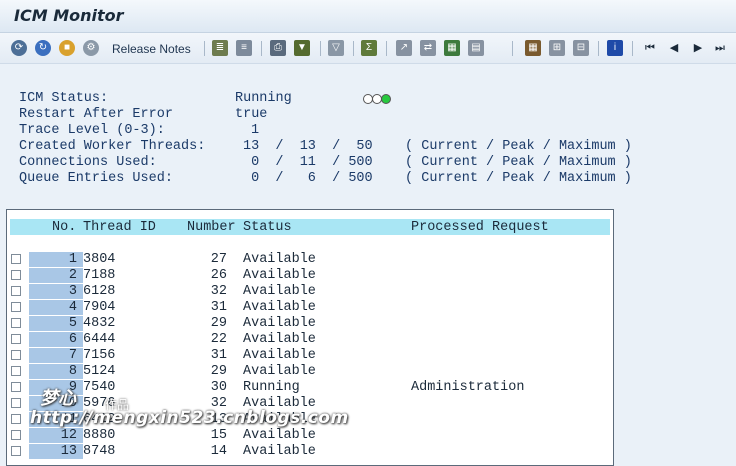  Describe the element at coordinates (698, 48) in the screenshot. I see `next-page-icon: ▶` at that location.